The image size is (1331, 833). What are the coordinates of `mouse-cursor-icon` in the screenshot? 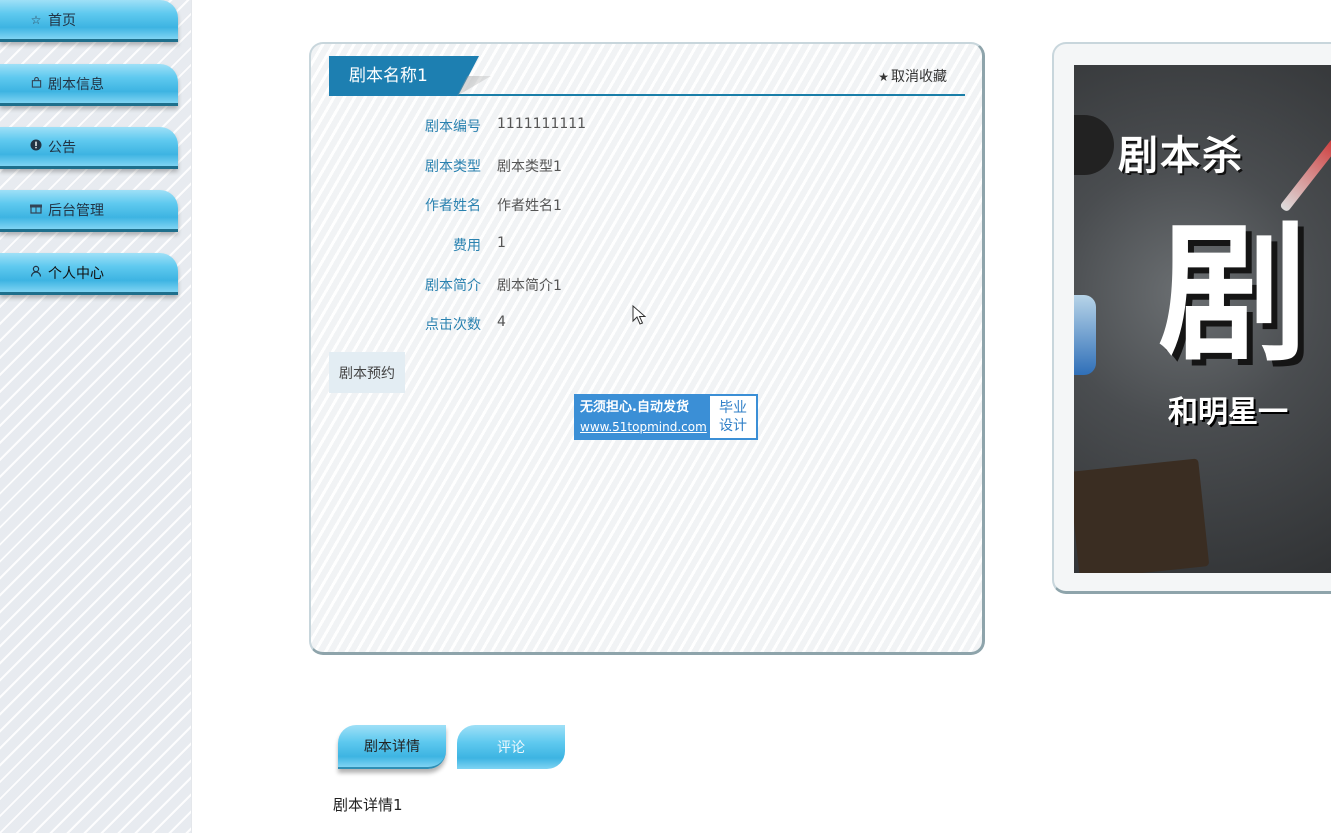 It's located at (639, 315).